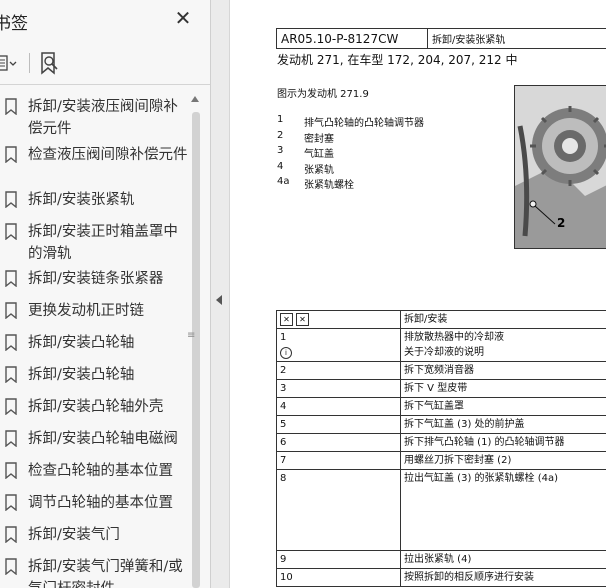 The image size is (606, 588). I want to click on step-text: 拆下排气凸轮轴 (1) 的凸轮轴调节器, so click(503, 442).